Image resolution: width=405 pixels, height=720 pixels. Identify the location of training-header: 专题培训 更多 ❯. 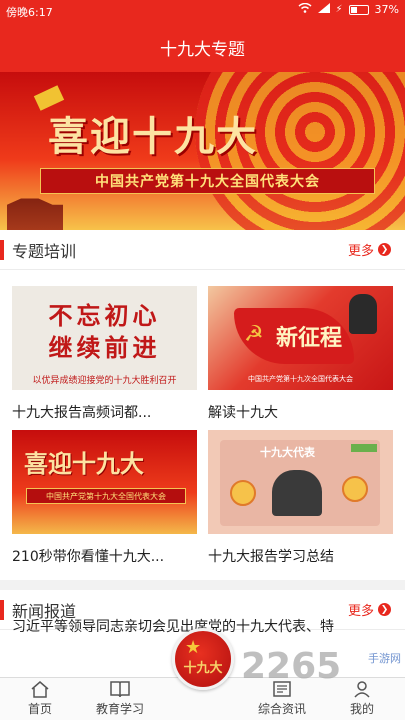
(202, 250).